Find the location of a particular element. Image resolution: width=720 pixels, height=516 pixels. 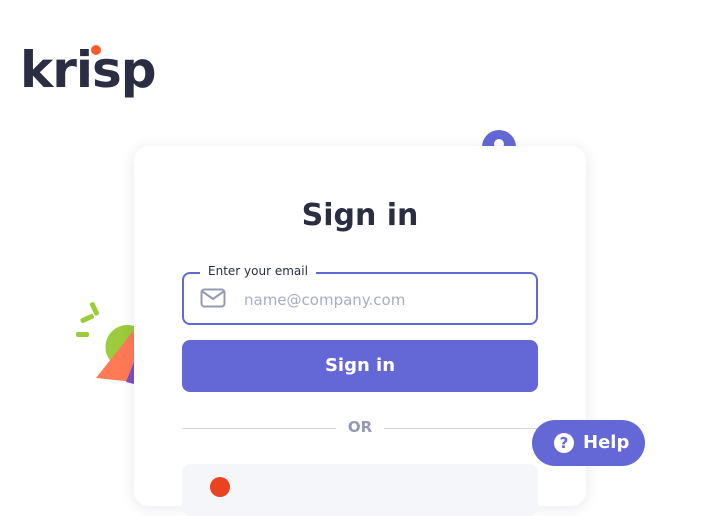

divider-line-right is located at coordinates (461, 428).